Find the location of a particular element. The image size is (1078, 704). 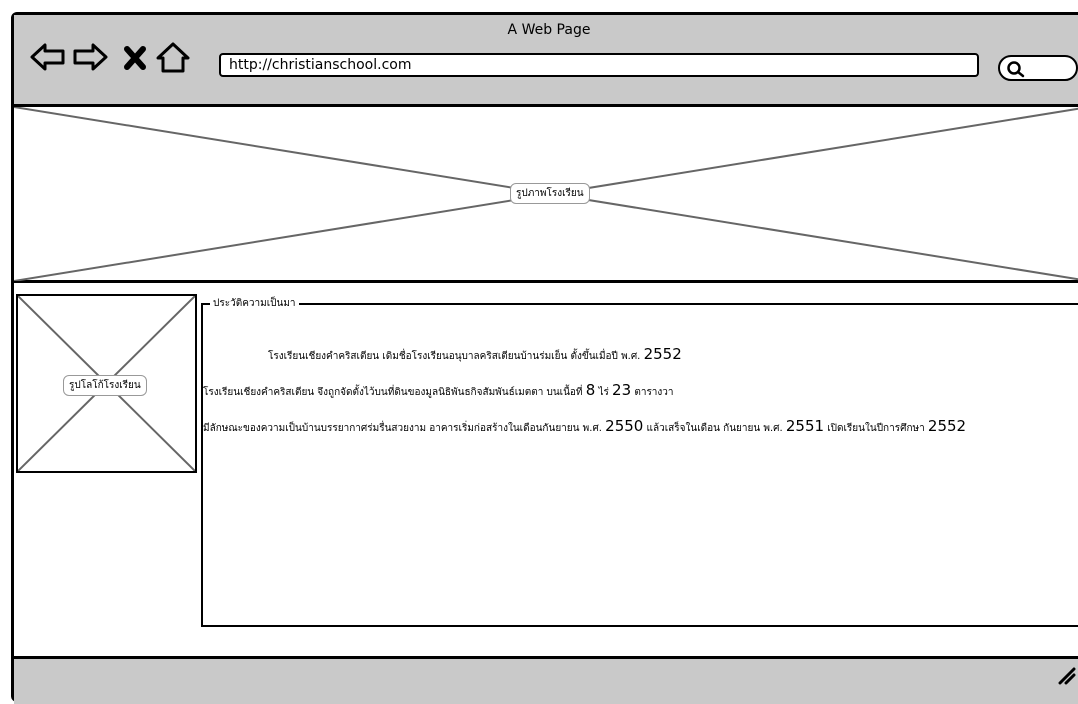

school-logo-label: รูปโลโก้โรงเรียน is located at coordinates (105, 385).